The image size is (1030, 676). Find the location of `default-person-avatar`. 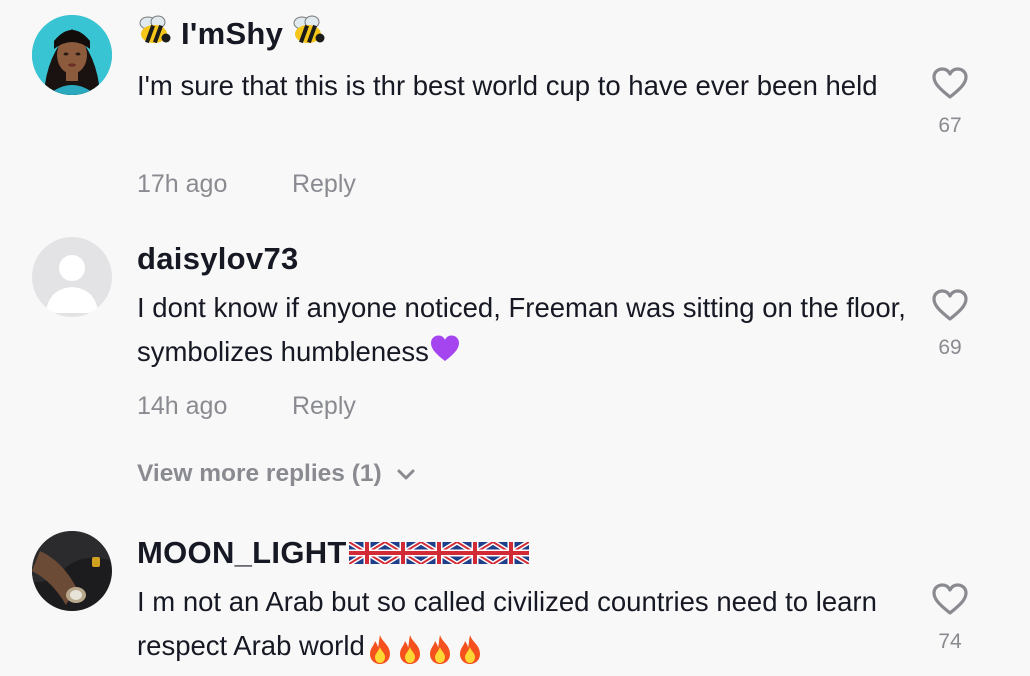

default-person-avatar is located at coordinates (72, 277).